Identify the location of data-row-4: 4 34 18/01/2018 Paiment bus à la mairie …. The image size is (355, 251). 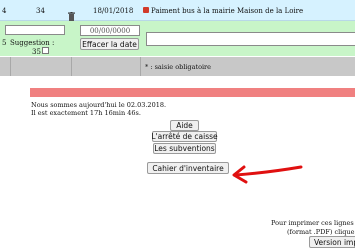
(177, 10).